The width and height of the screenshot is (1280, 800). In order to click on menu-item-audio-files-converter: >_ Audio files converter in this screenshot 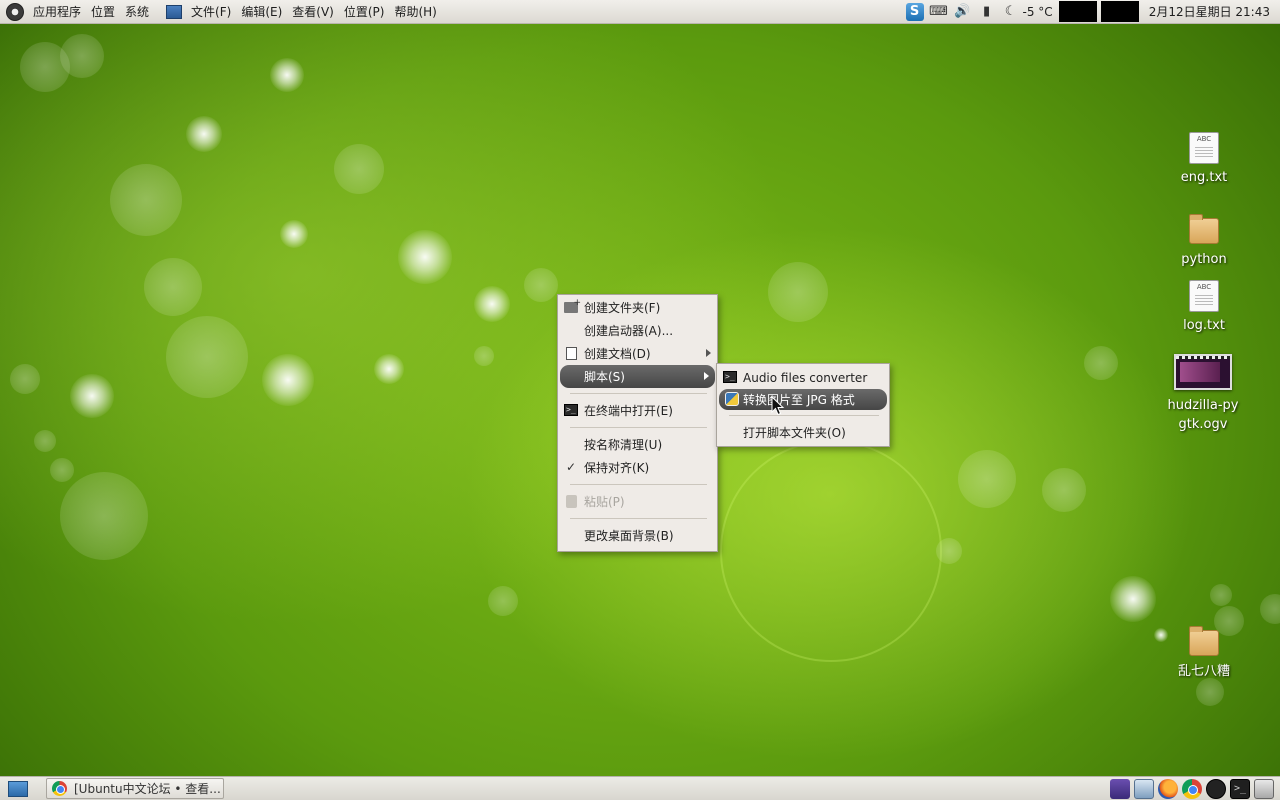, I will do `click(803, 377)`.